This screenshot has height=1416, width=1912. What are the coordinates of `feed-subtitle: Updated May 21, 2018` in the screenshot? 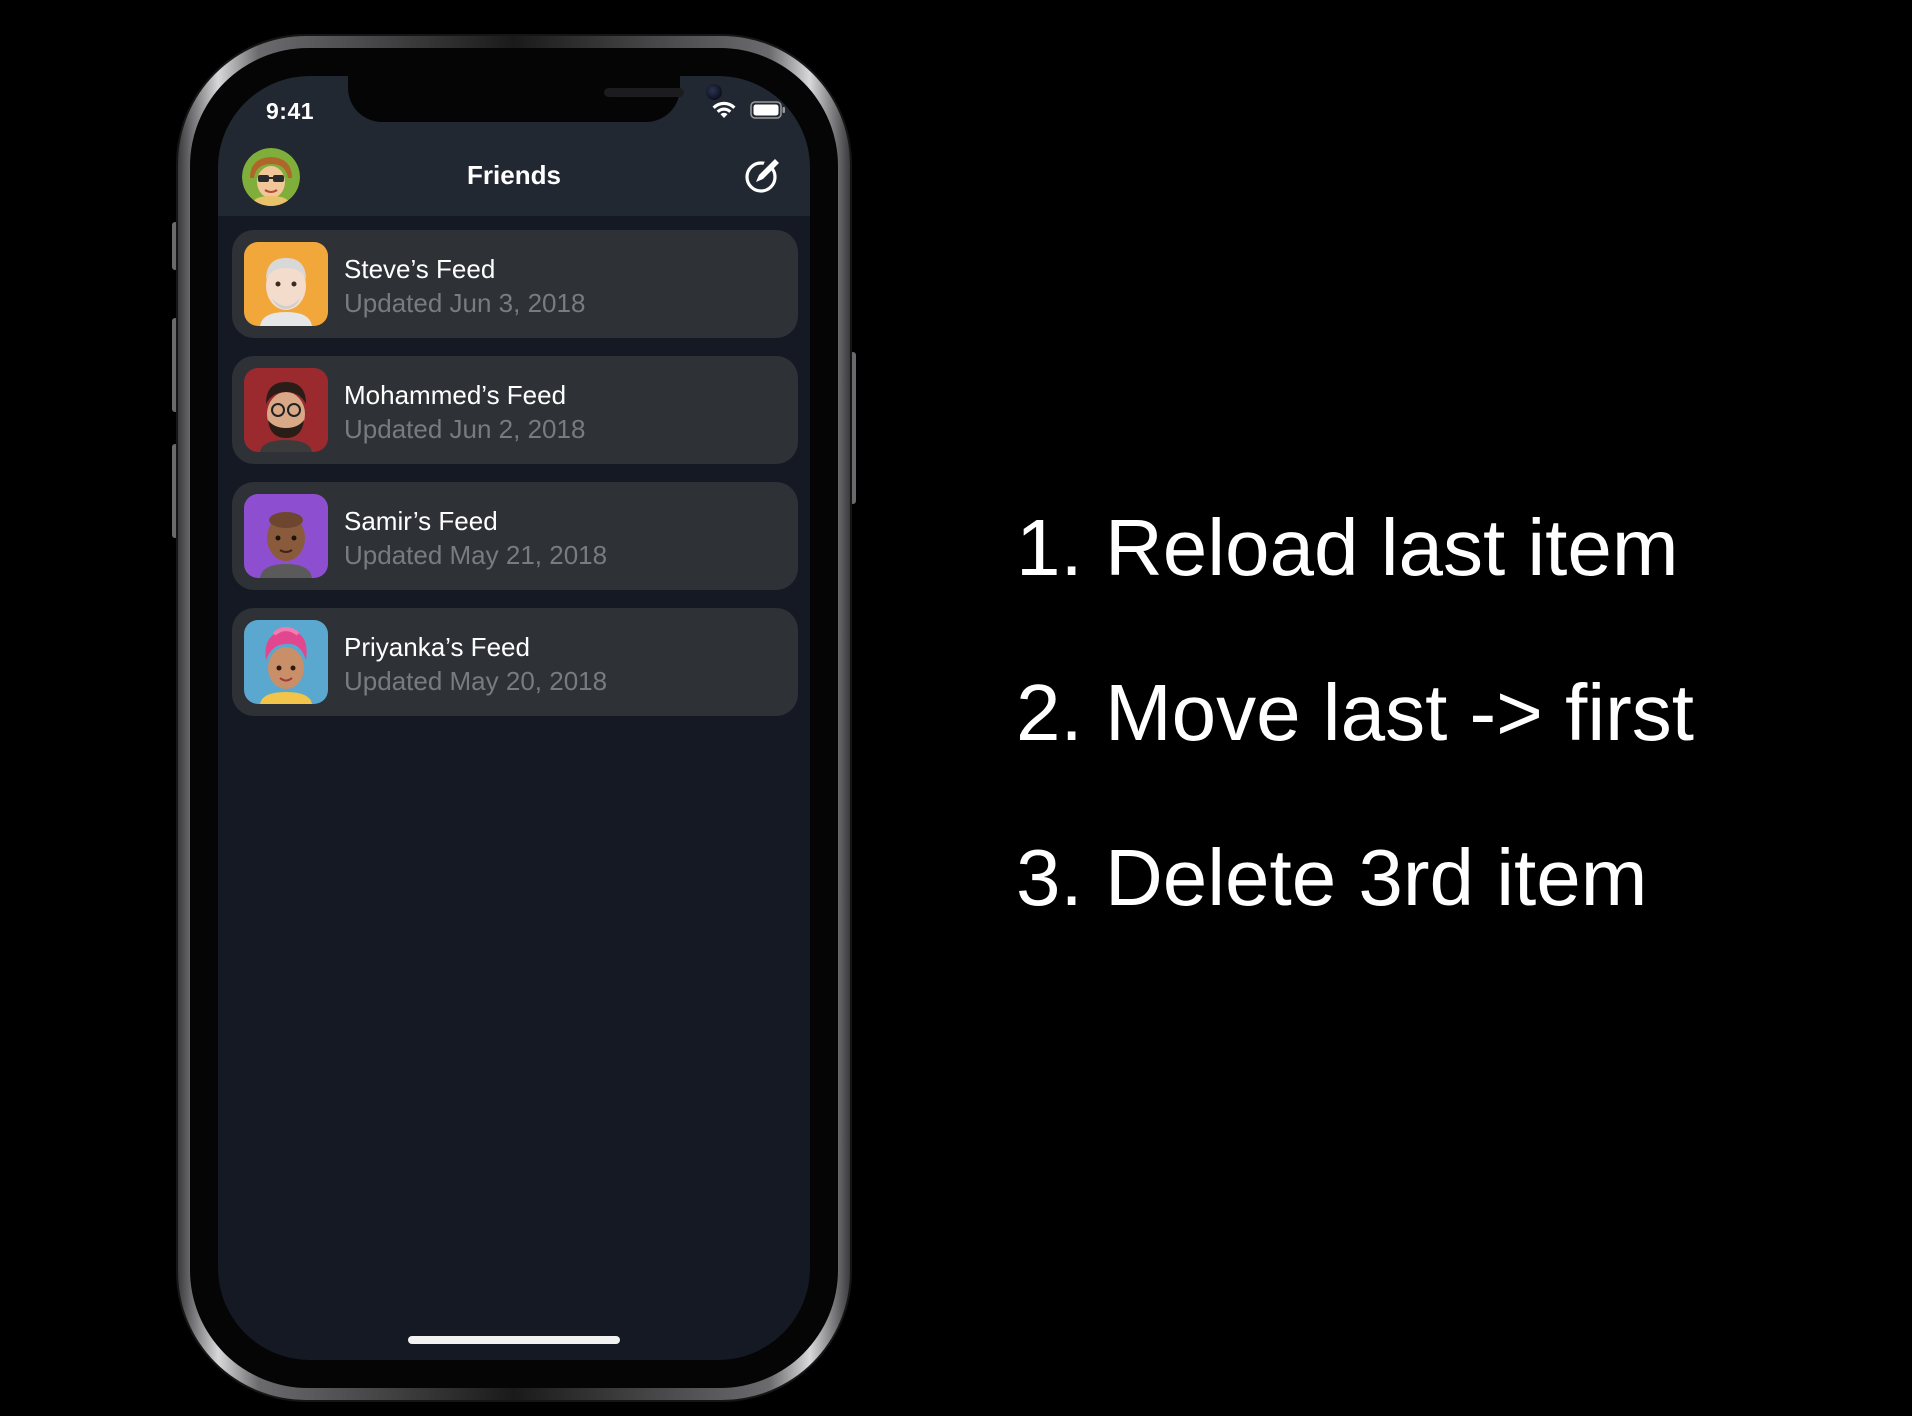 It's located at (476, 555).